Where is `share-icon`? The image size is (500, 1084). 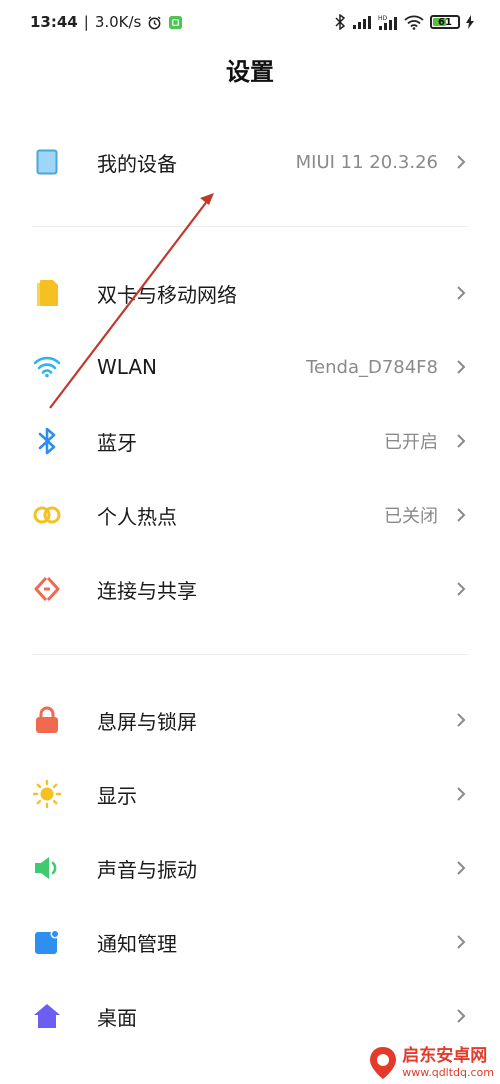
share-icon is located at coordinates (47, 589).